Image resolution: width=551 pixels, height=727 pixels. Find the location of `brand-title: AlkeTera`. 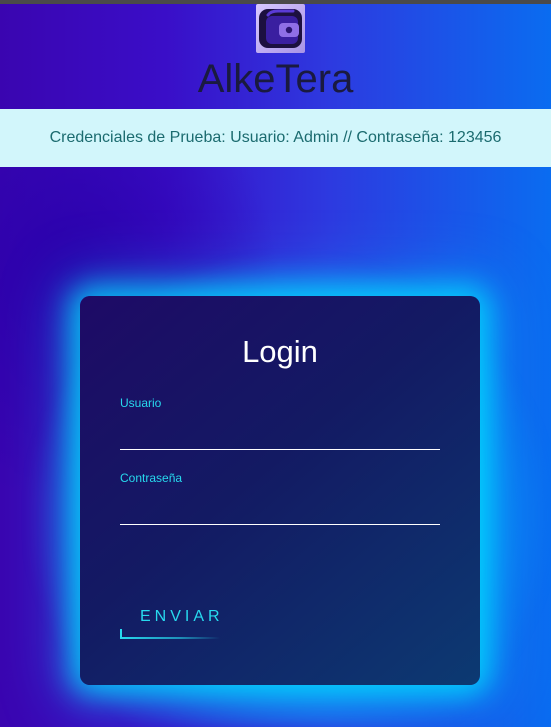

brand-title: AlkeTera is located at coordinates (275, 79).